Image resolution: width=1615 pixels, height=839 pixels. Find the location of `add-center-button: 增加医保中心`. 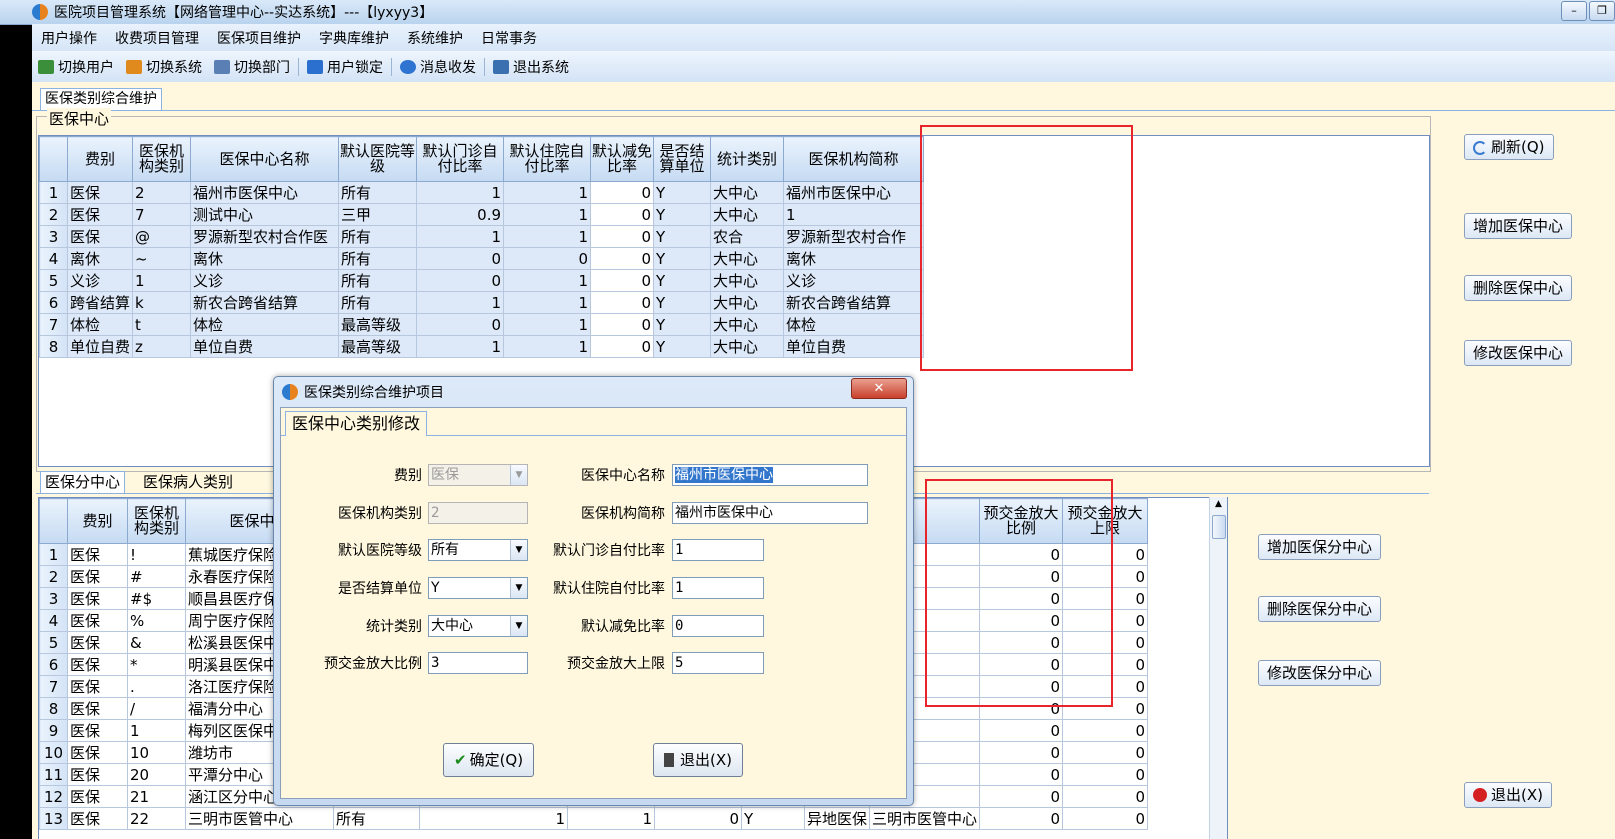

add-center-button: 增加医保中心 is located at coordinates (1518, 226).